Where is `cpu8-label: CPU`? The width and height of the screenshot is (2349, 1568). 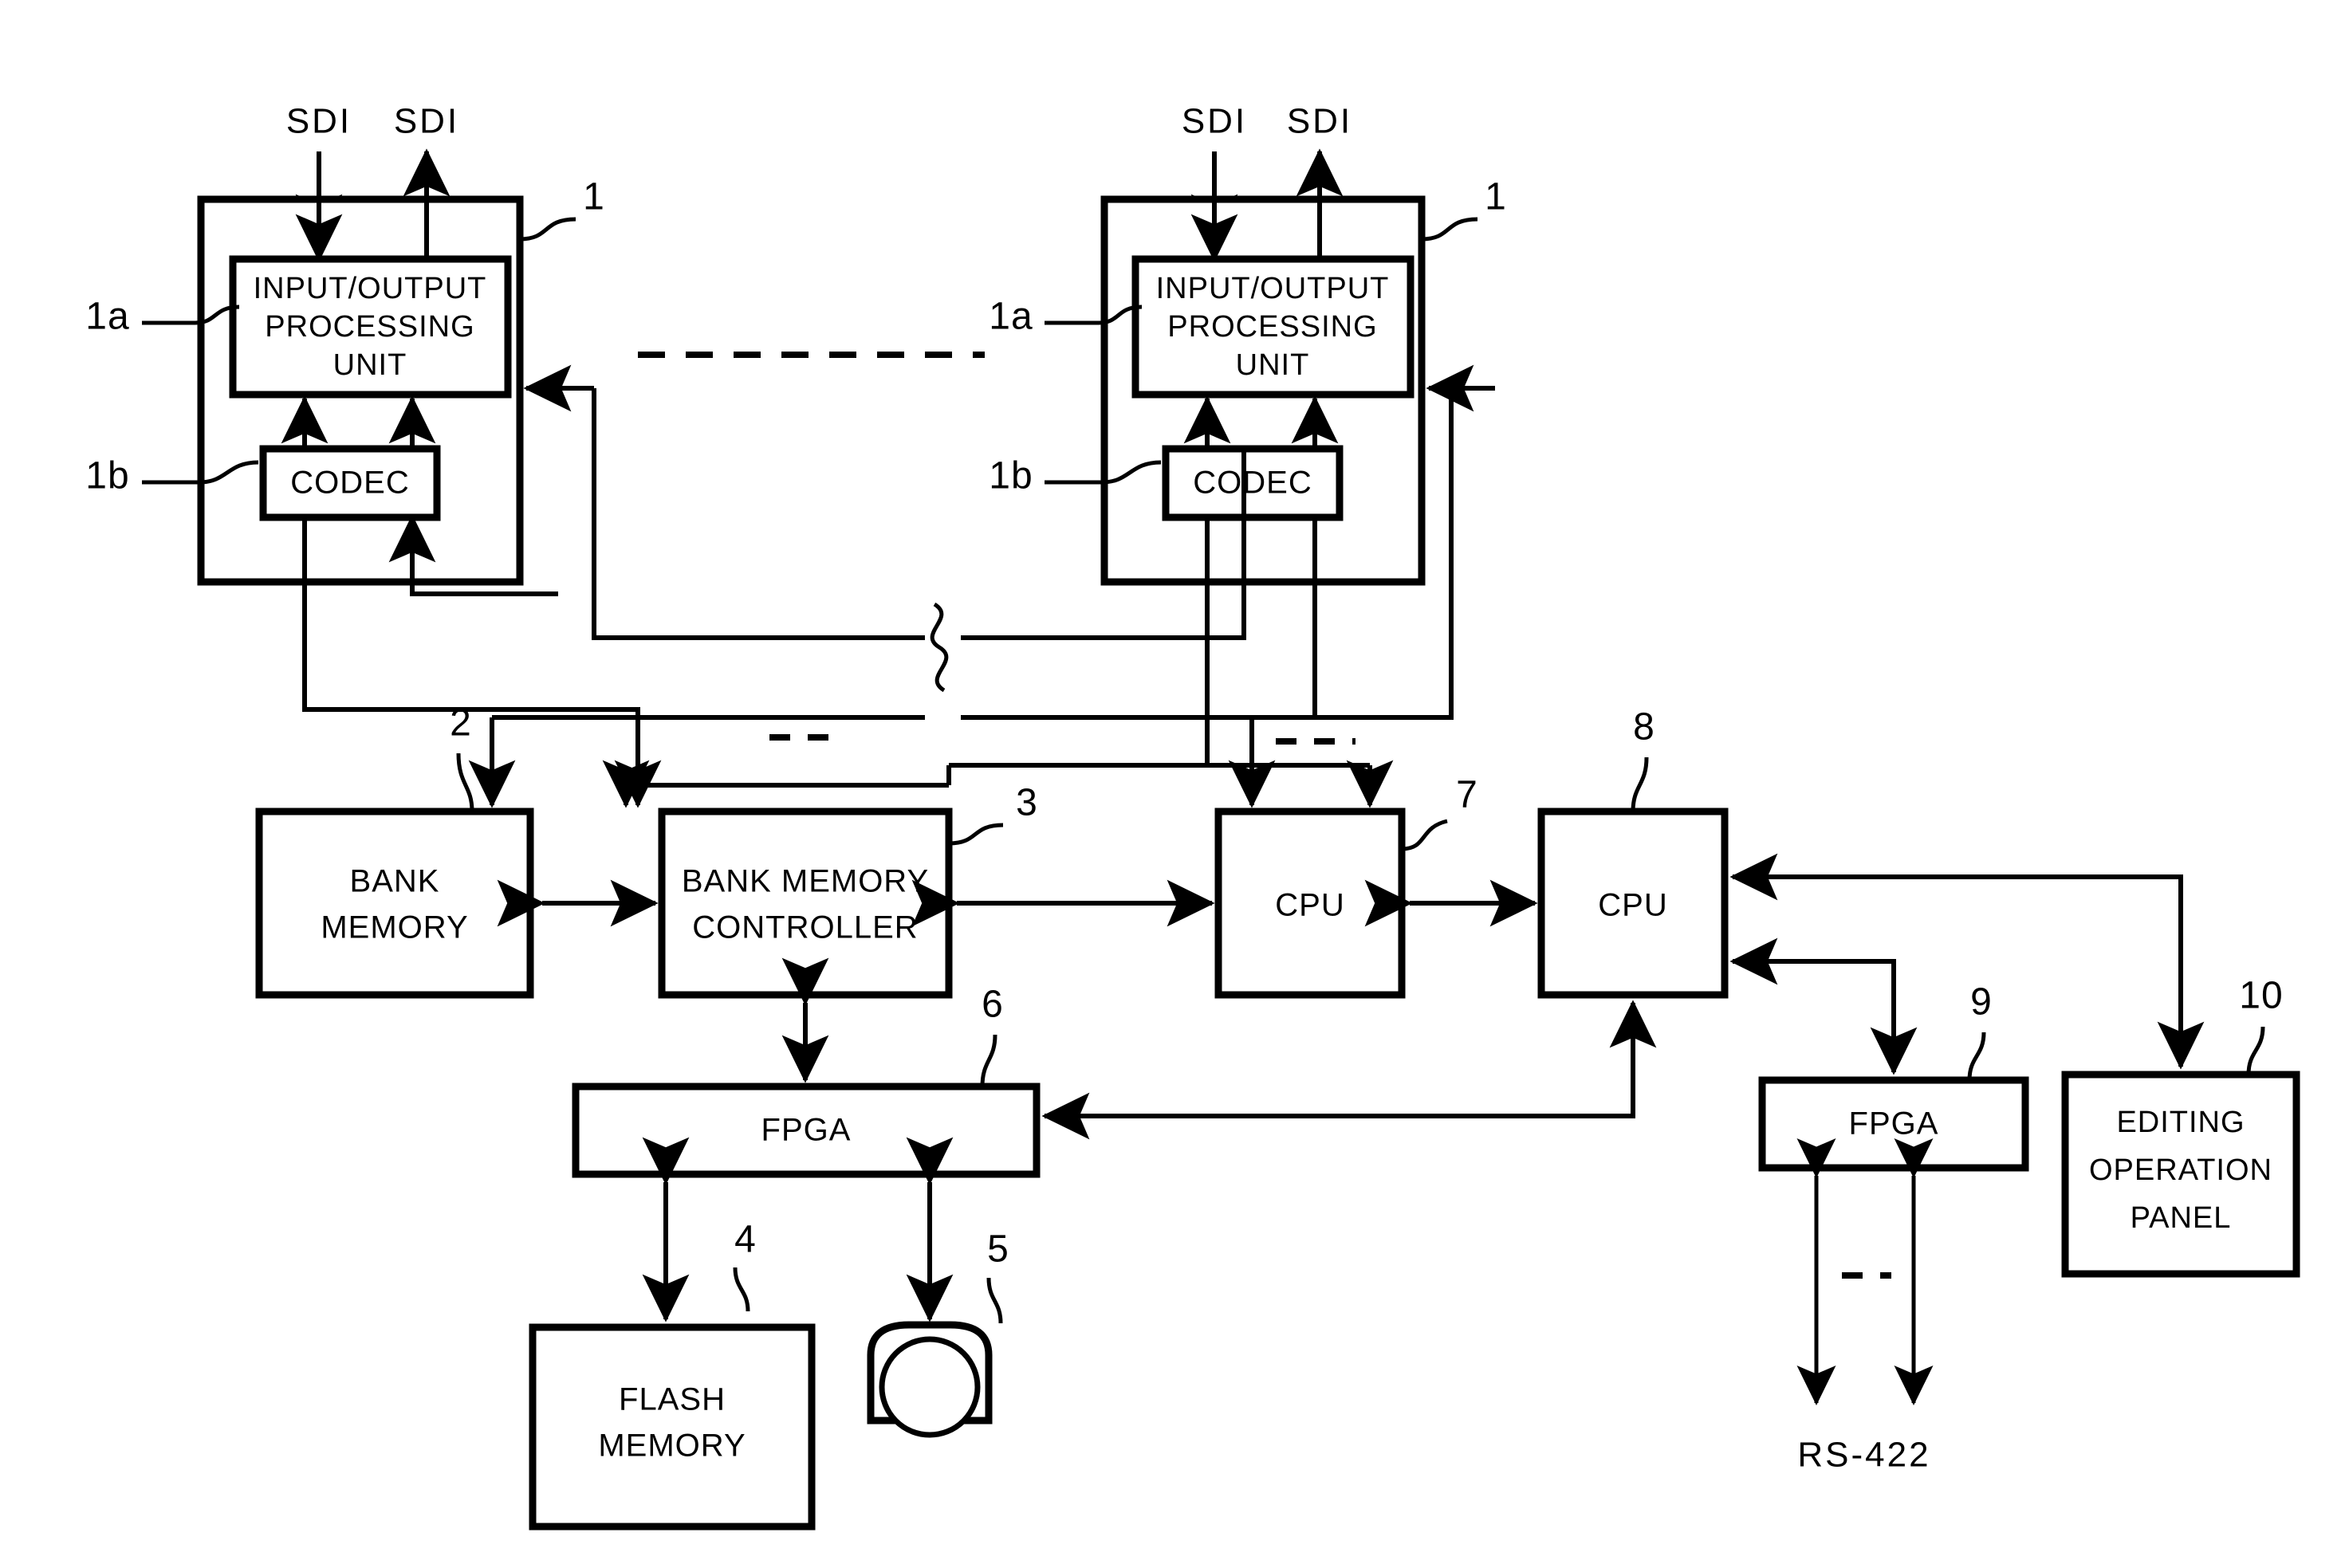 cpu8-label: CPU is located at coordinates (1632, 905).